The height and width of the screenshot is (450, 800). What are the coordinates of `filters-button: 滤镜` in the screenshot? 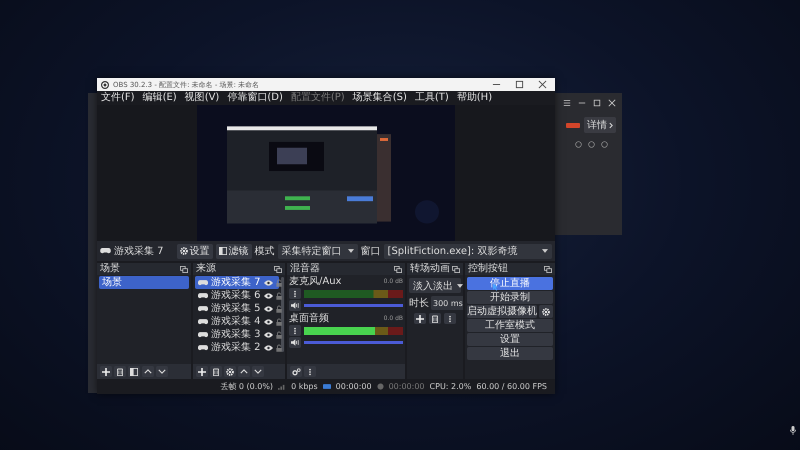 It's located at (234, 251).